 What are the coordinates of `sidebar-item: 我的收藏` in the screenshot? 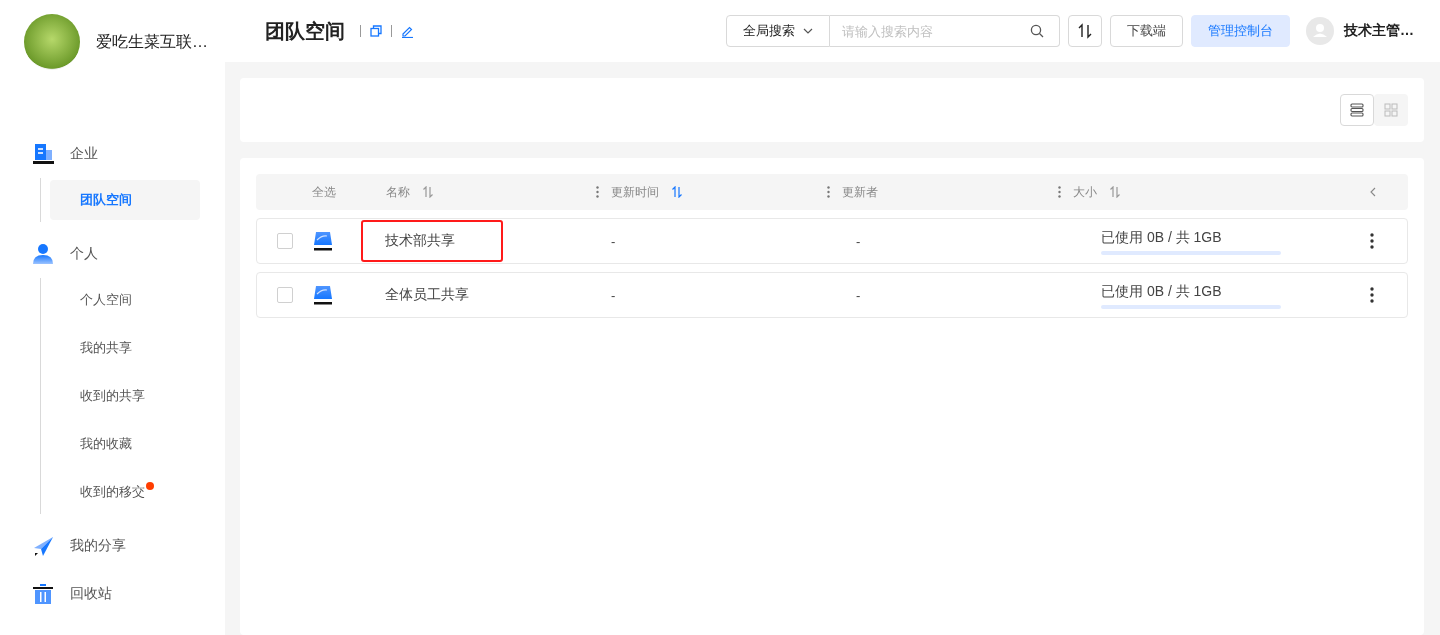 It's located at (125, 444).